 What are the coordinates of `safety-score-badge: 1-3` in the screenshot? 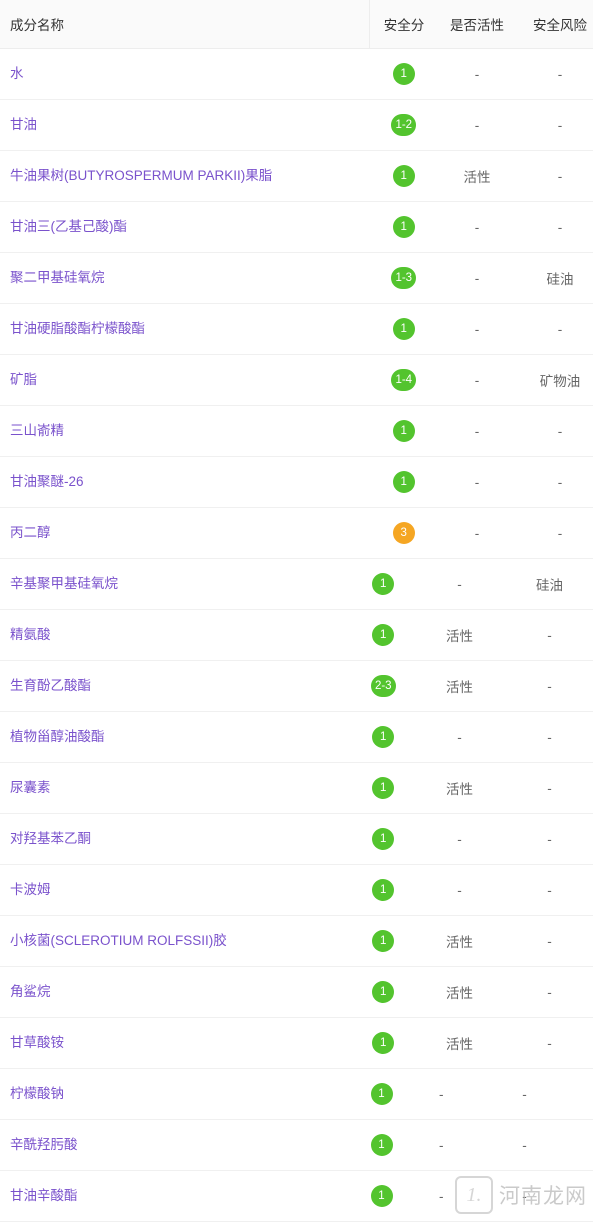 It's located at (404, 278).